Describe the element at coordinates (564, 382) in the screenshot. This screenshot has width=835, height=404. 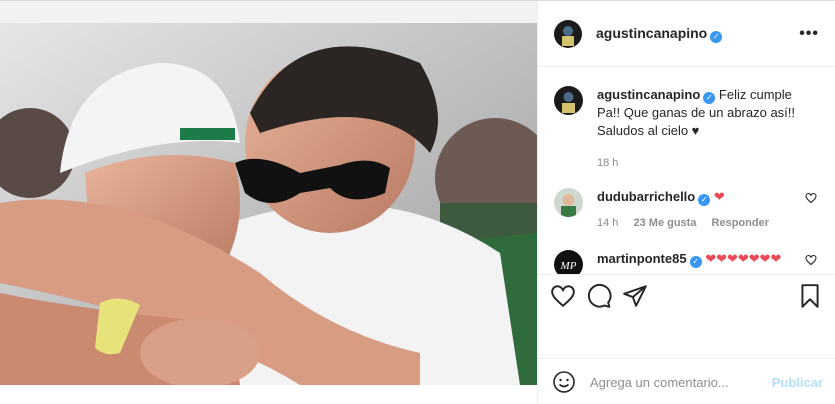
I see `emoji-smiley-icon` at that location.